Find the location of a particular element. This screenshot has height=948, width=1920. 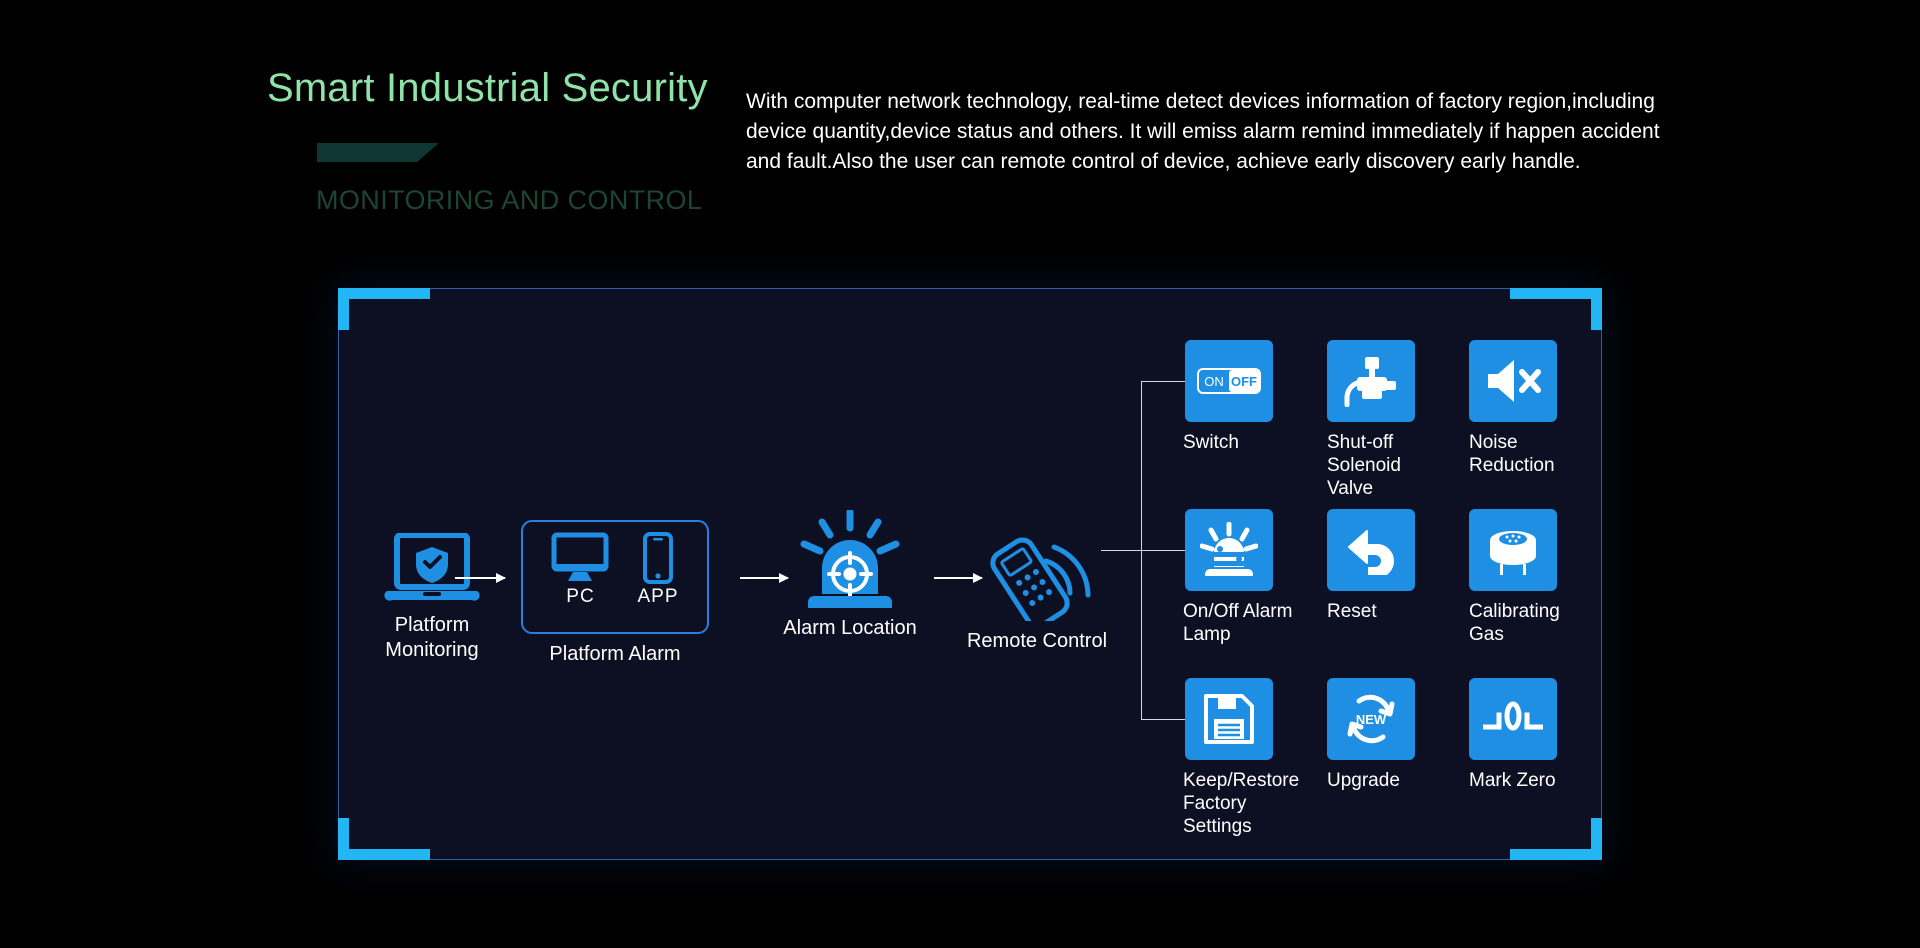

title-block: Smart Industrial Security is located at coordinates (507, 88).